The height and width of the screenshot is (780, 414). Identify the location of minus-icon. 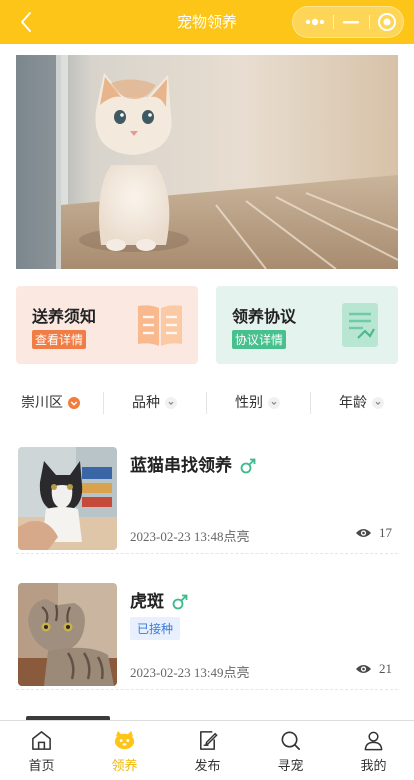
(351, 22).